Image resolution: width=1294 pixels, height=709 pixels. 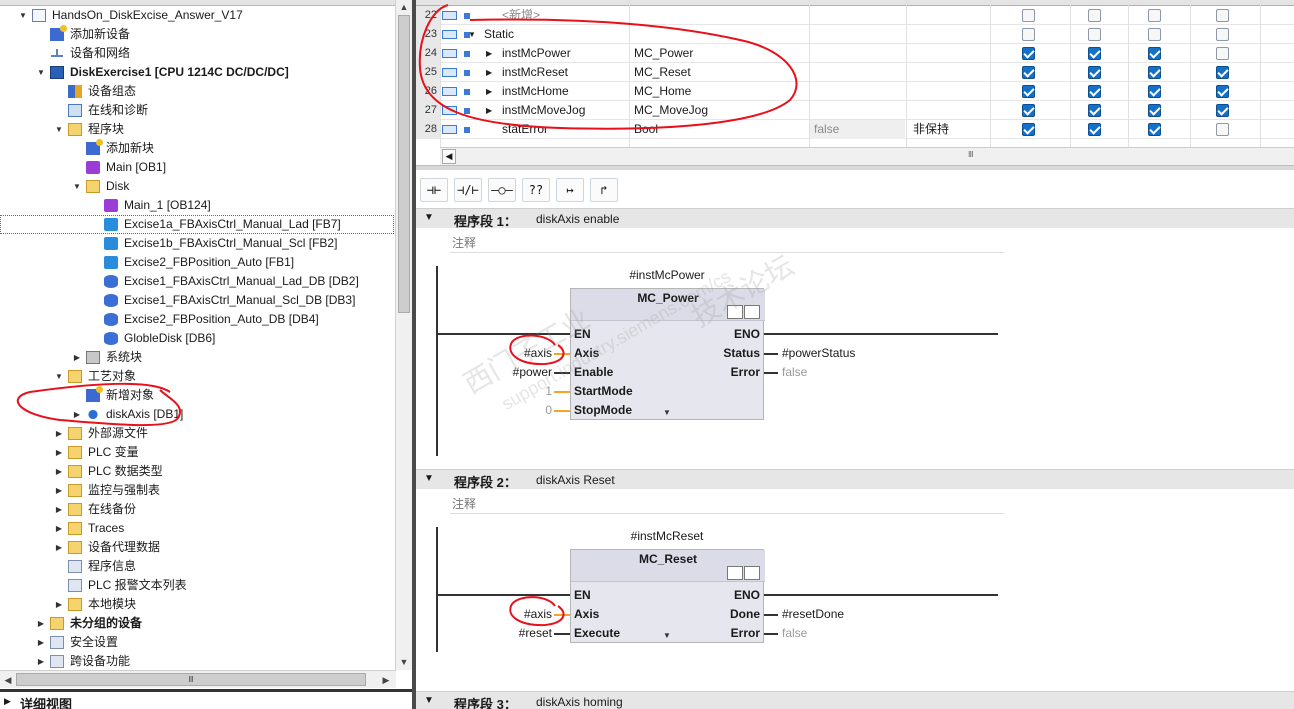 What do you see at coordinates (197, 224) in the screenshot?
I see `tree-item: Excise1a_FBAxisCtrl_Manual_Lad [FB7]` at bounding box center [197, 224].